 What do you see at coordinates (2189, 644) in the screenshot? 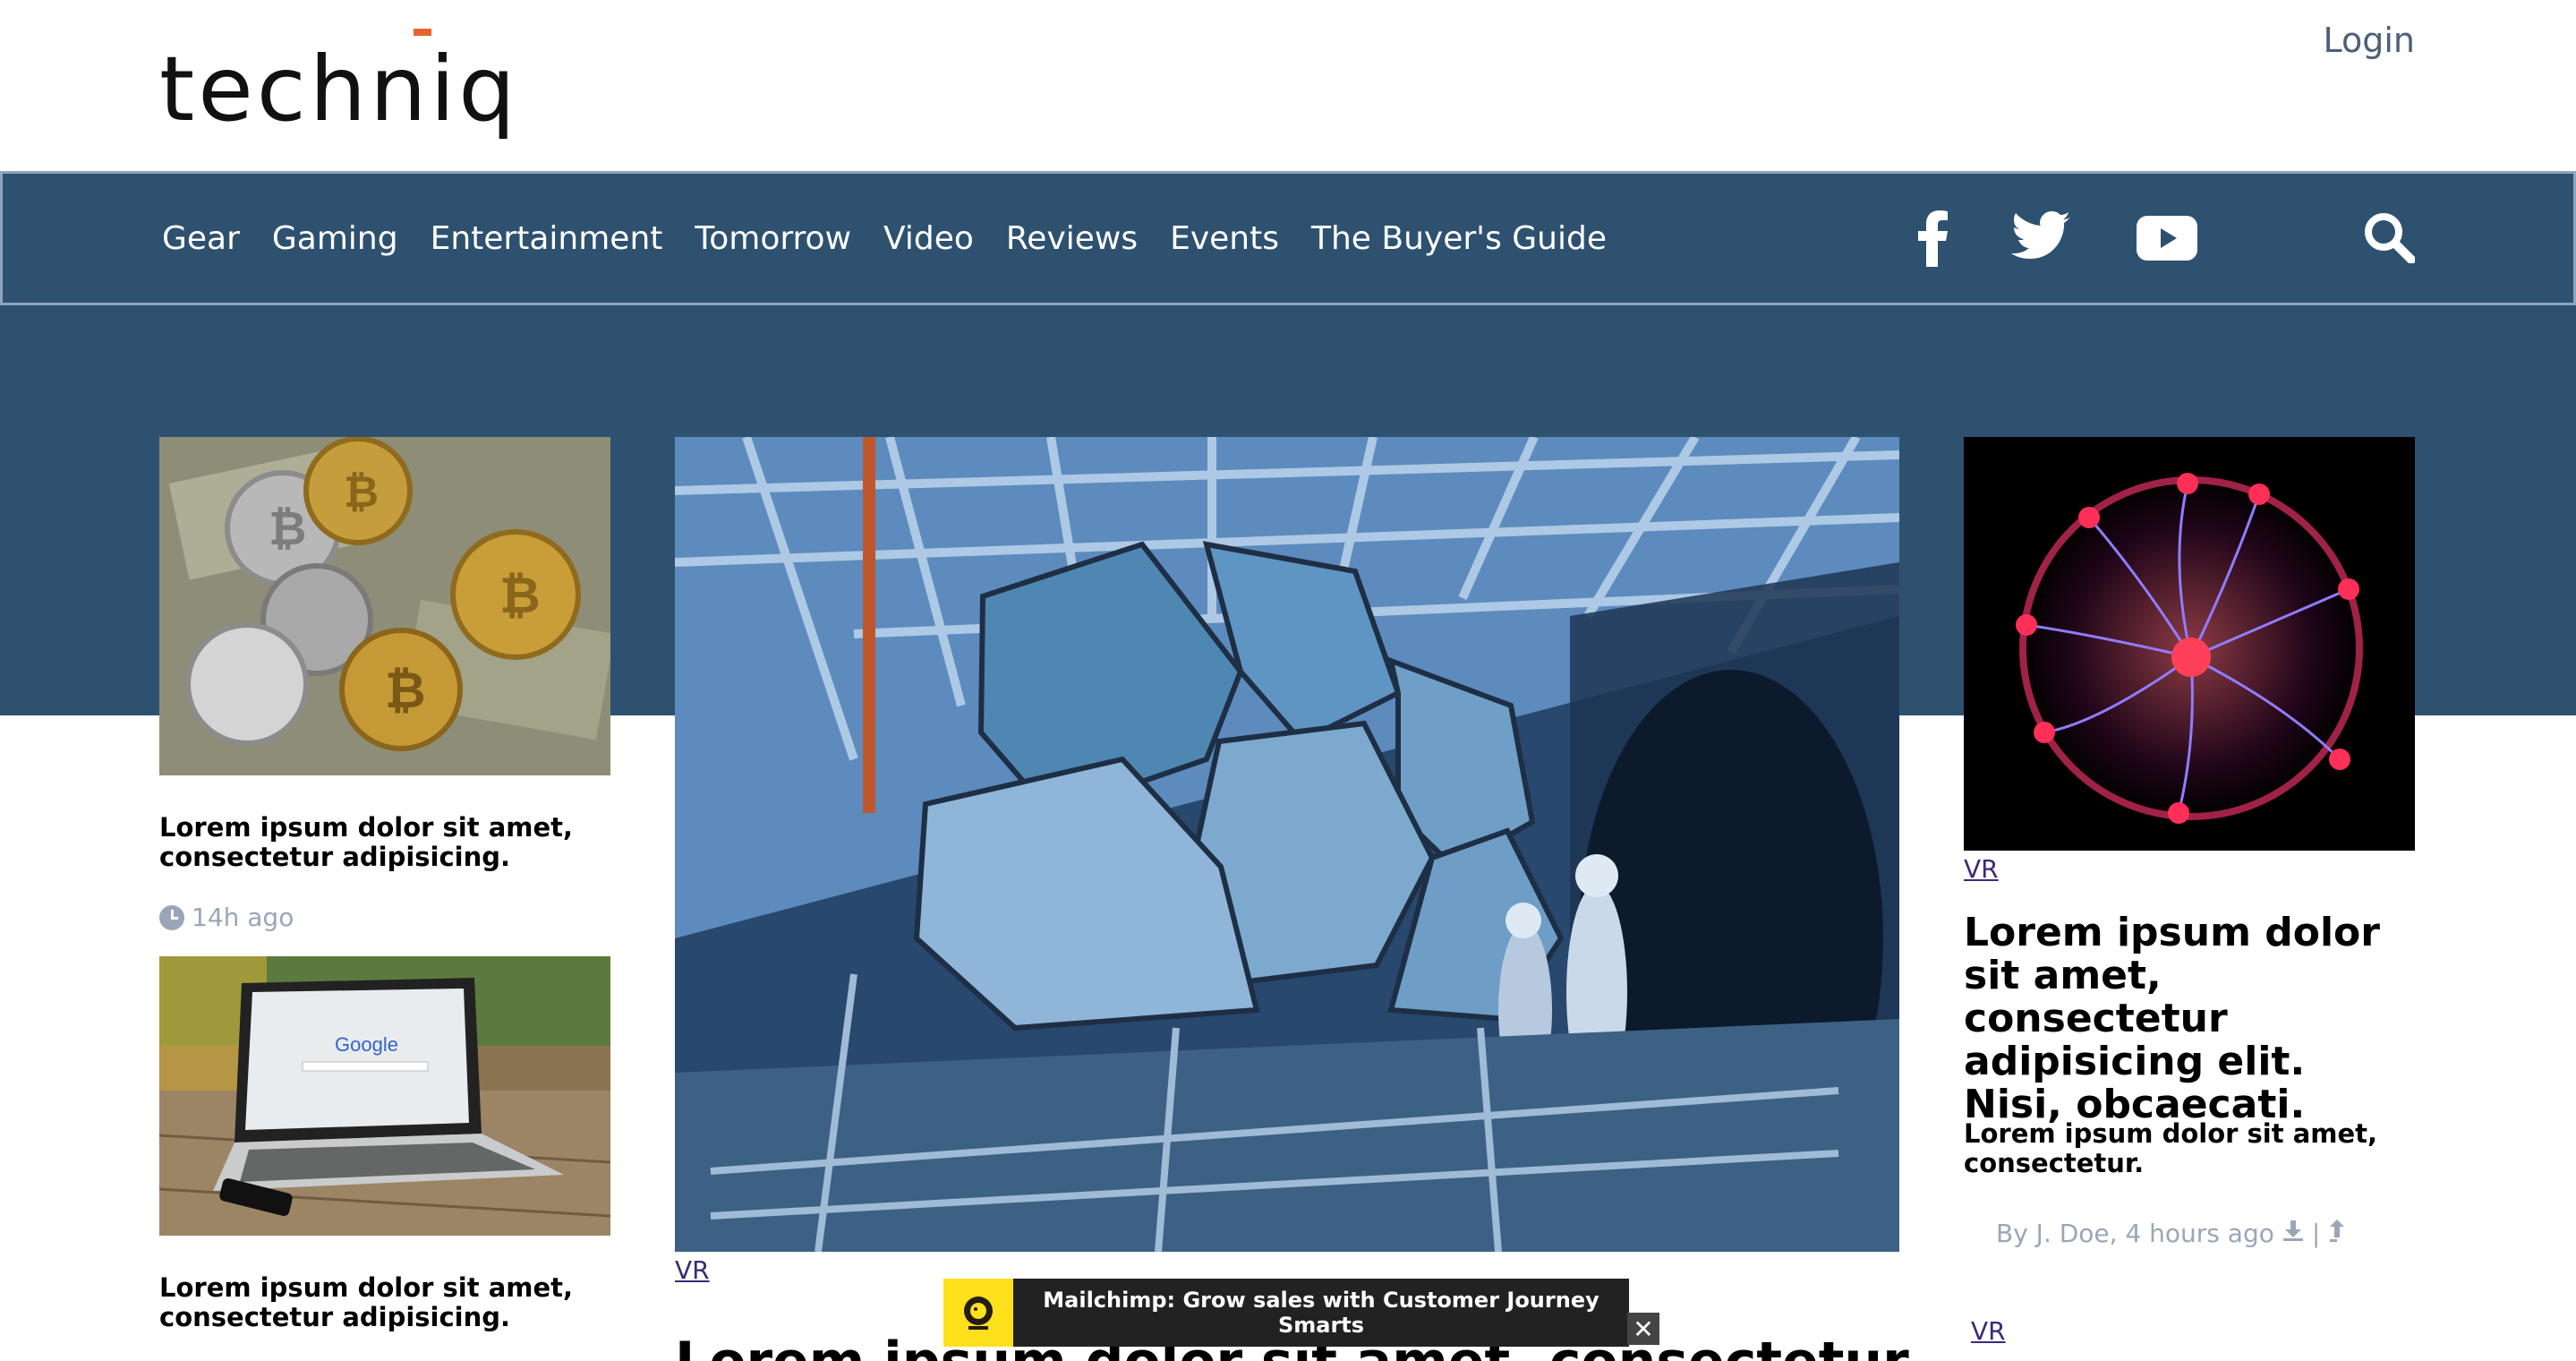
I see `plasma-ball-image` at bounding box center [2189, 644].